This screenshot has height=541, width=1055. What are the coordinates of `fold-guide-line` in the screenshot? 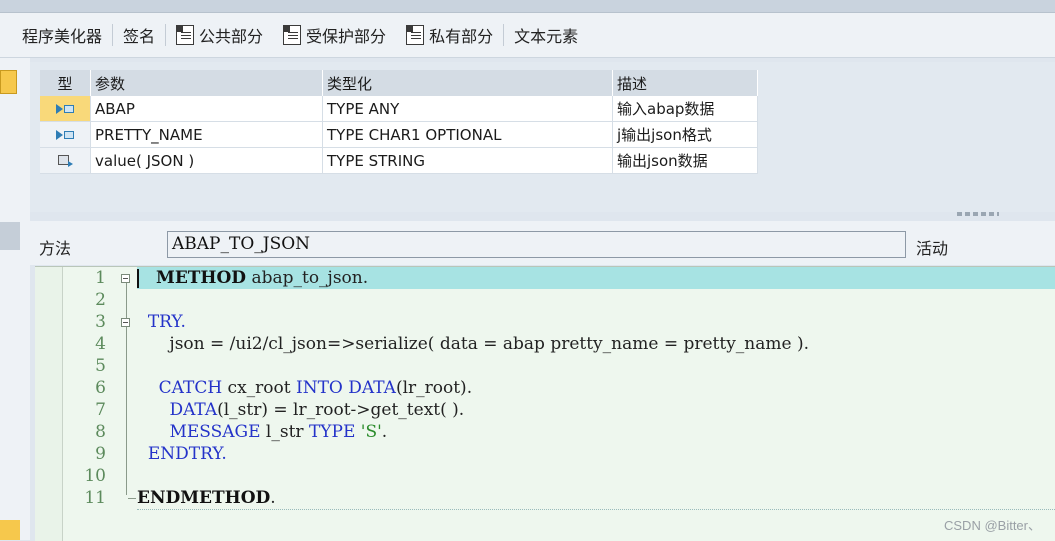 It's located at (126, 389).